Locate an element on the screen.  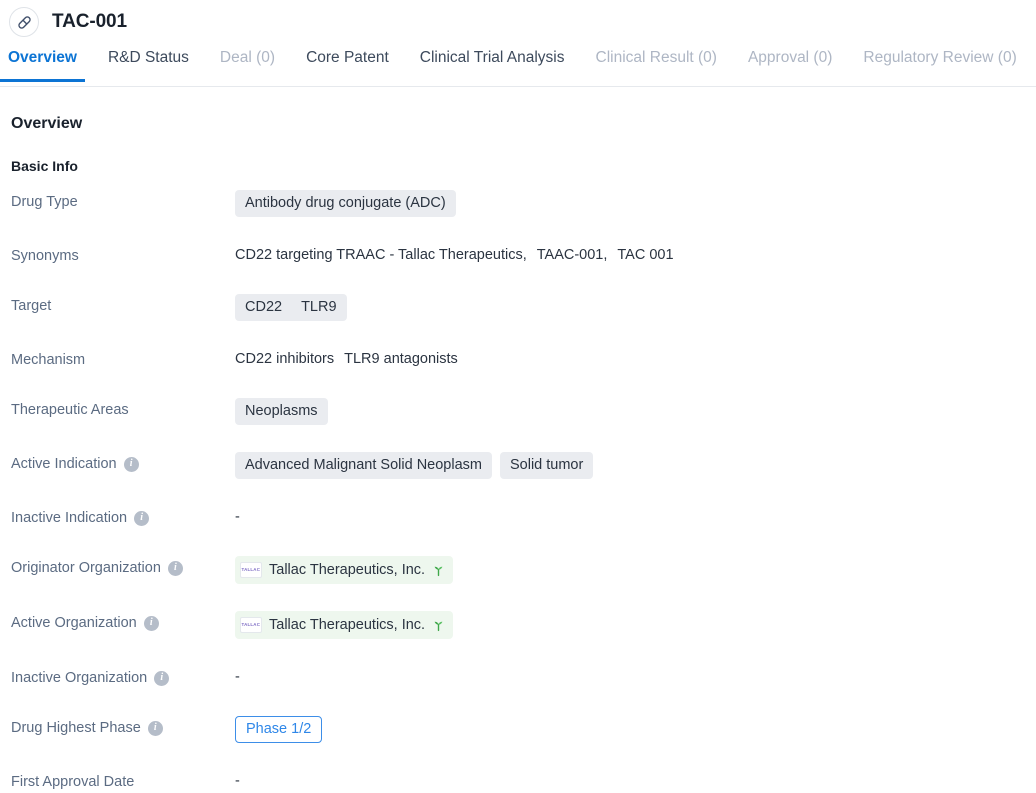
row-value: Neoplasms is located at coordinates (635, 411).